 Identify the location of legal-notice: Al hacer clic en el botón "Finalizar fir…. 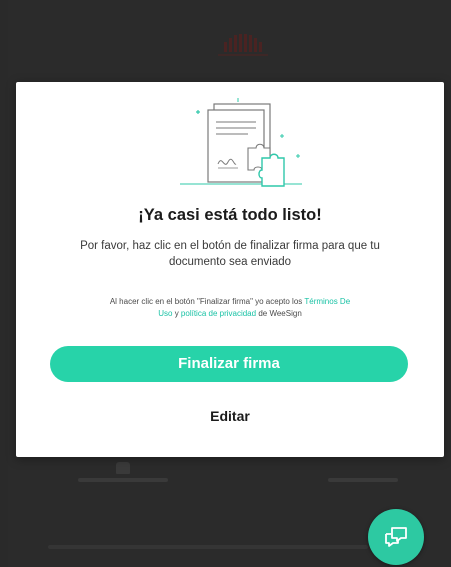
(230, 307).